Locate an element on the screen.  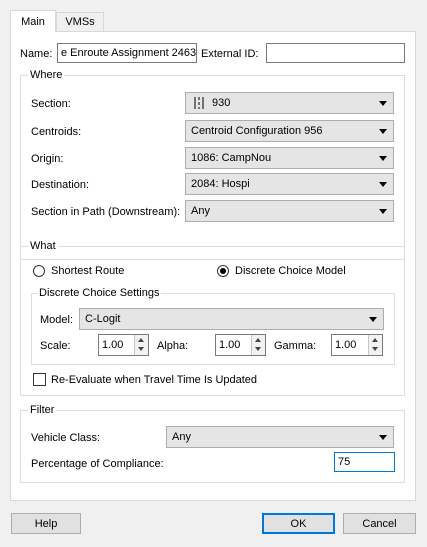
external-id-field is located at coordinates (335, 53).